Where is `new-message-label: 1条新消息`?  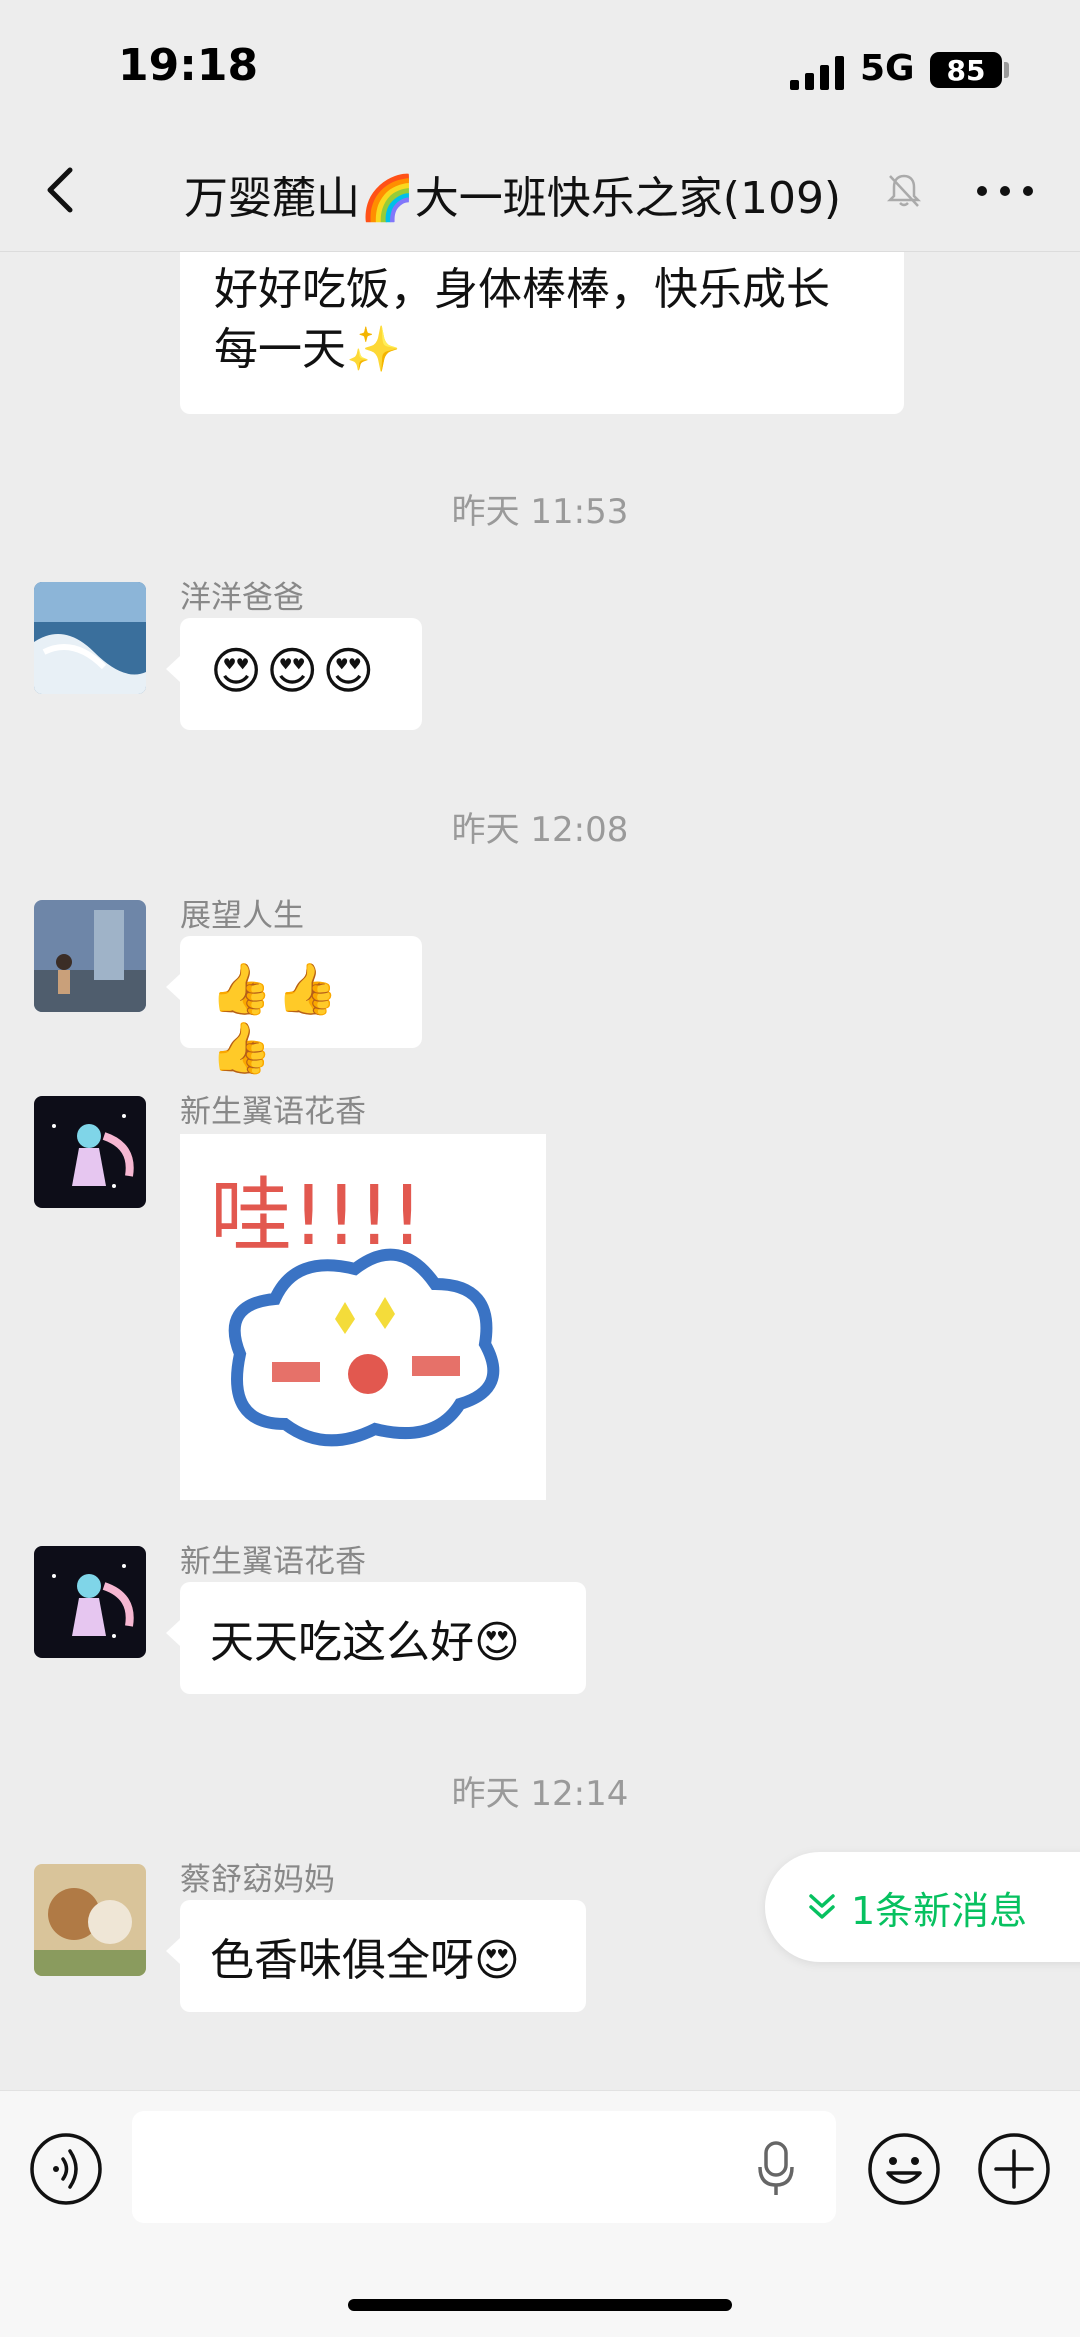 new-message-label: 1条新消息 is located at coordinates (939, 1910).